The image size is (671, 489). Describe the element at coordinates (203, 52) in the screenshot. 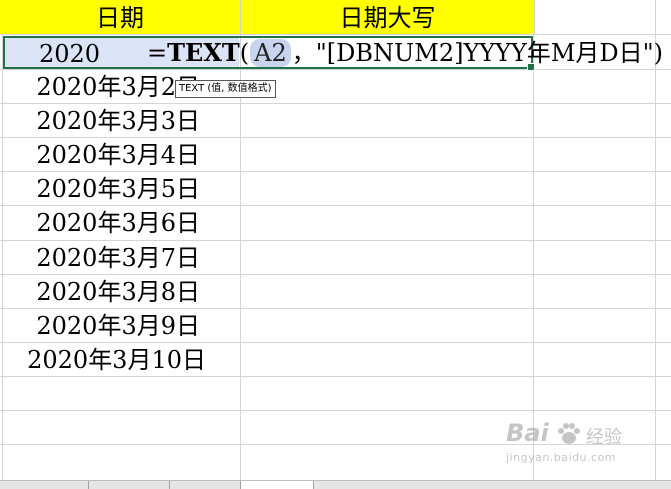

I see `formula-function: TEXT` at that location.